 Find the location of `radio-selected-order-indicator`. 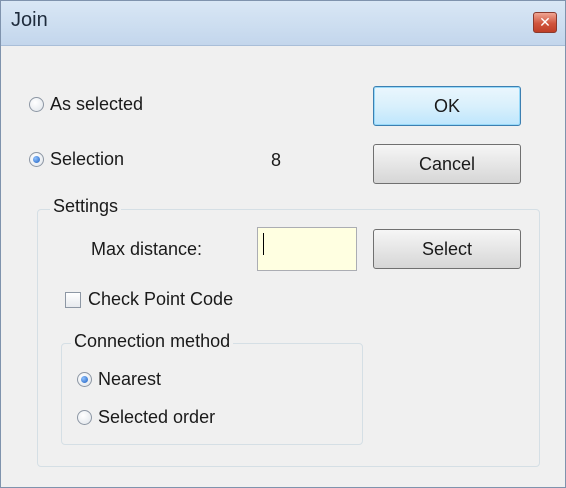

radio-selected-order-indicator is located at coordinates (84, 417).